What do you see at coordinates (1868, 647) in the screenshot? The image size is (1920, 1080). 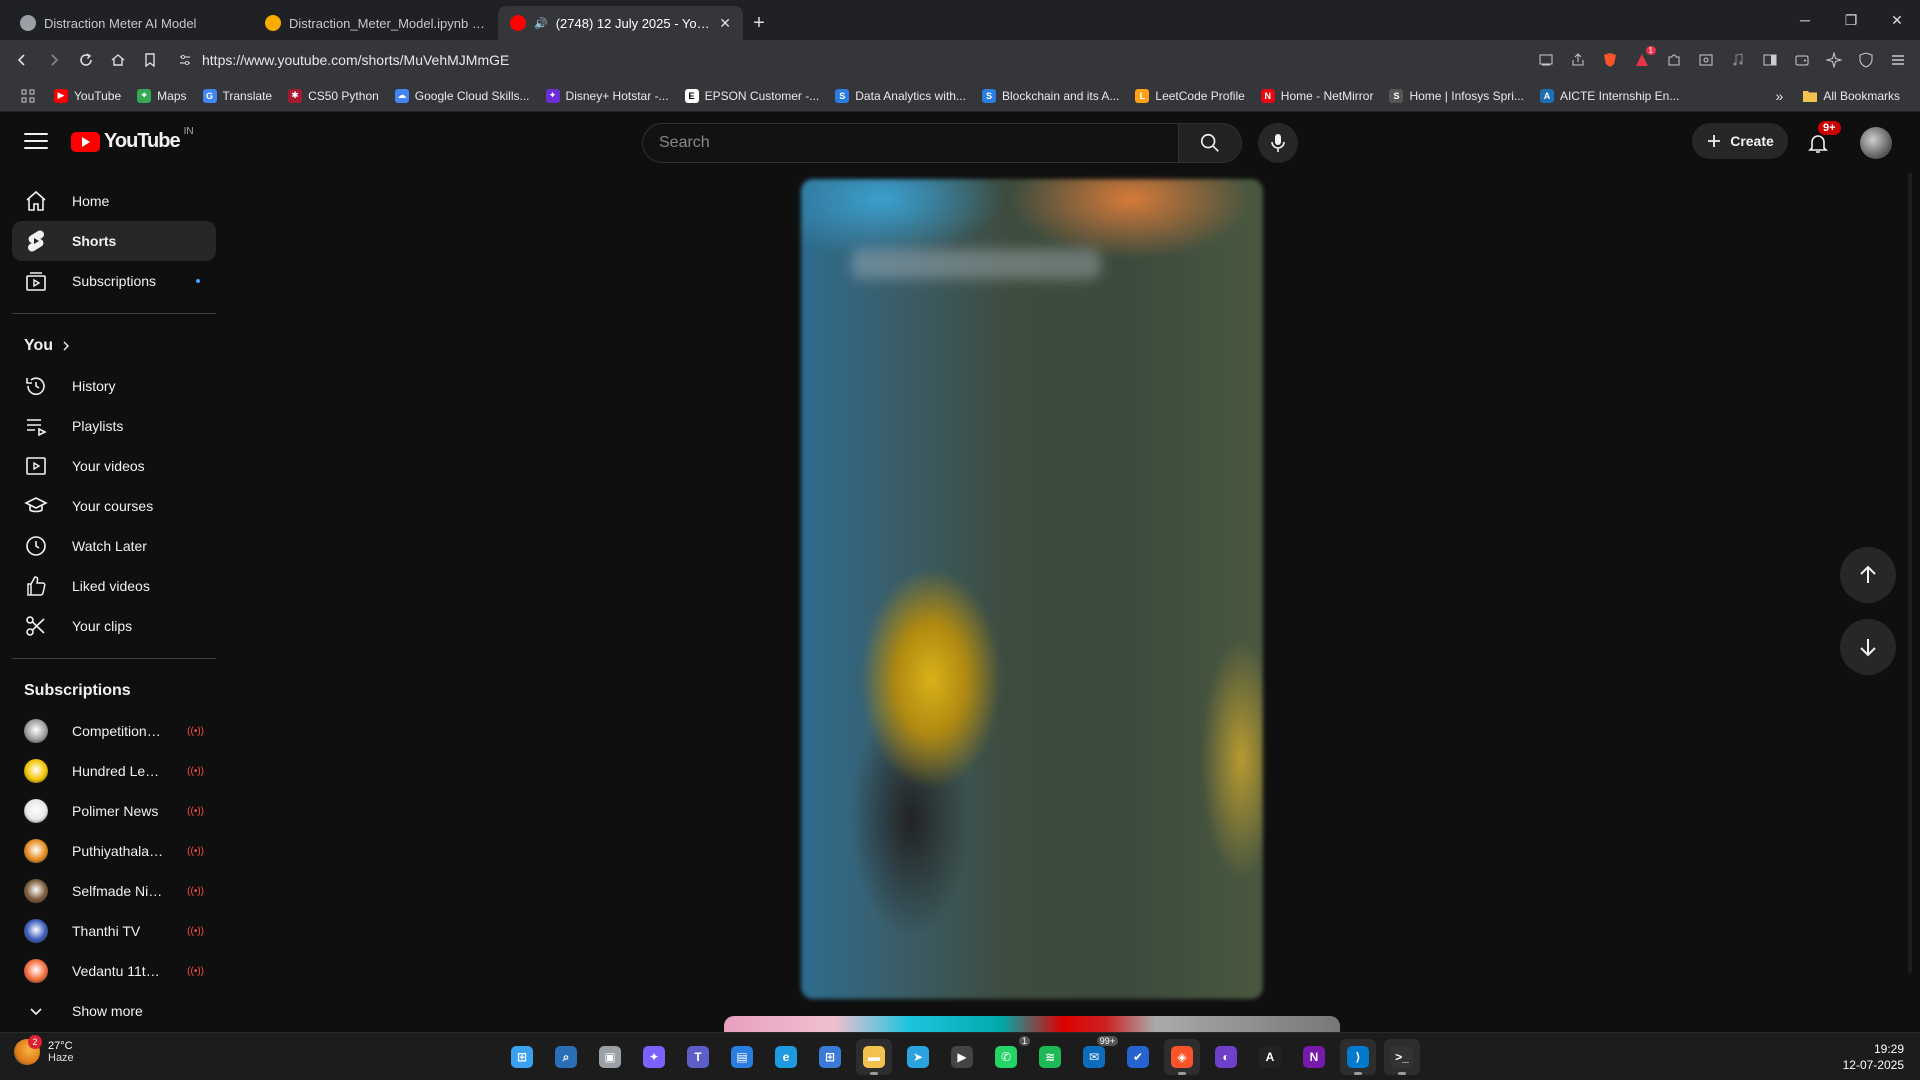 I see `next-short-button` at bounding box center [1868, 647].